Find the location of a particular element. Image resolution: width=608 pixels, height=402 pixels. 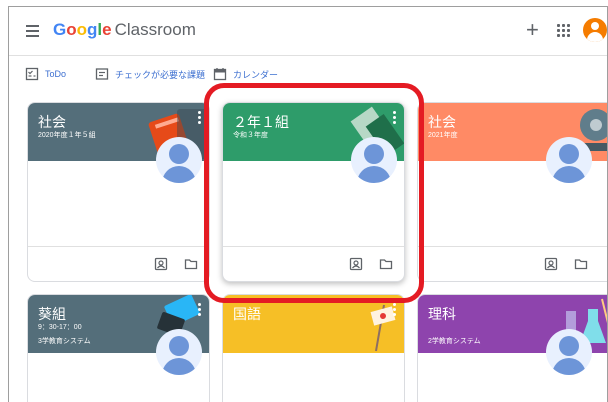

review-label: チェックが必要な課題 is located at coordinates (160, 74).